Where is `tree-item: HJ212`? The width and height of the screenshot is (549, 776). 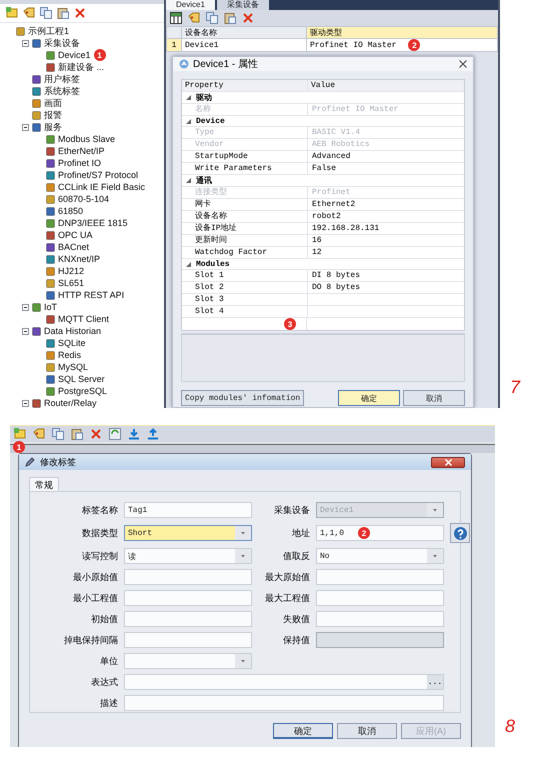
tree-item: HJ212 is located at coordinates (71, 271).